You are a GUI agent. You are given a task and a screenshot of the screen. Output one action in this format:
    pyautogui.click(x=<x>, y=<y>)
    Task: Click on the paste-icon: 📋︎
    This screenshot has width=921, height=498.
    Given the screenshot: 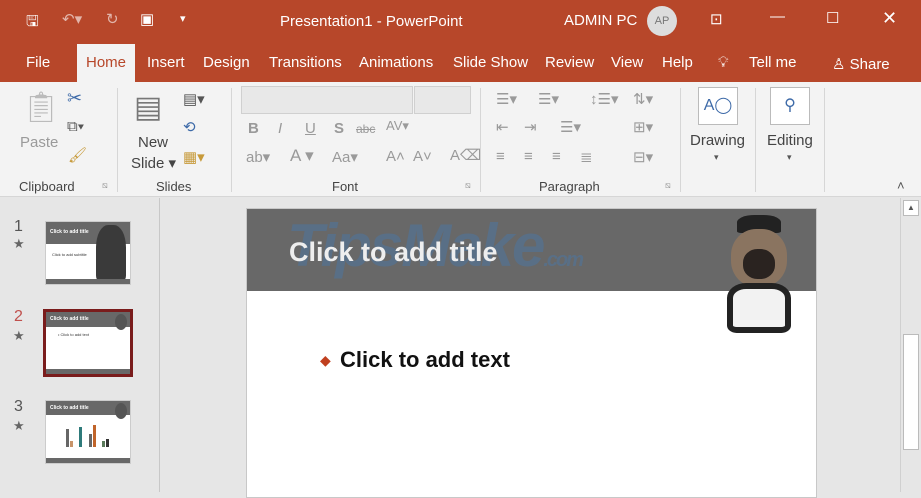 What is the action you would take?
    pyautogui.click(x=41, y=107)
    